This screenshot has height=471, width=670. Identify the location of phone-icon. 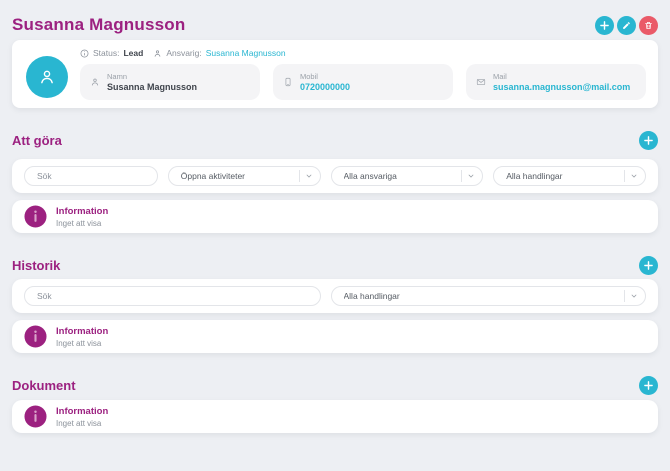
(288, 82).